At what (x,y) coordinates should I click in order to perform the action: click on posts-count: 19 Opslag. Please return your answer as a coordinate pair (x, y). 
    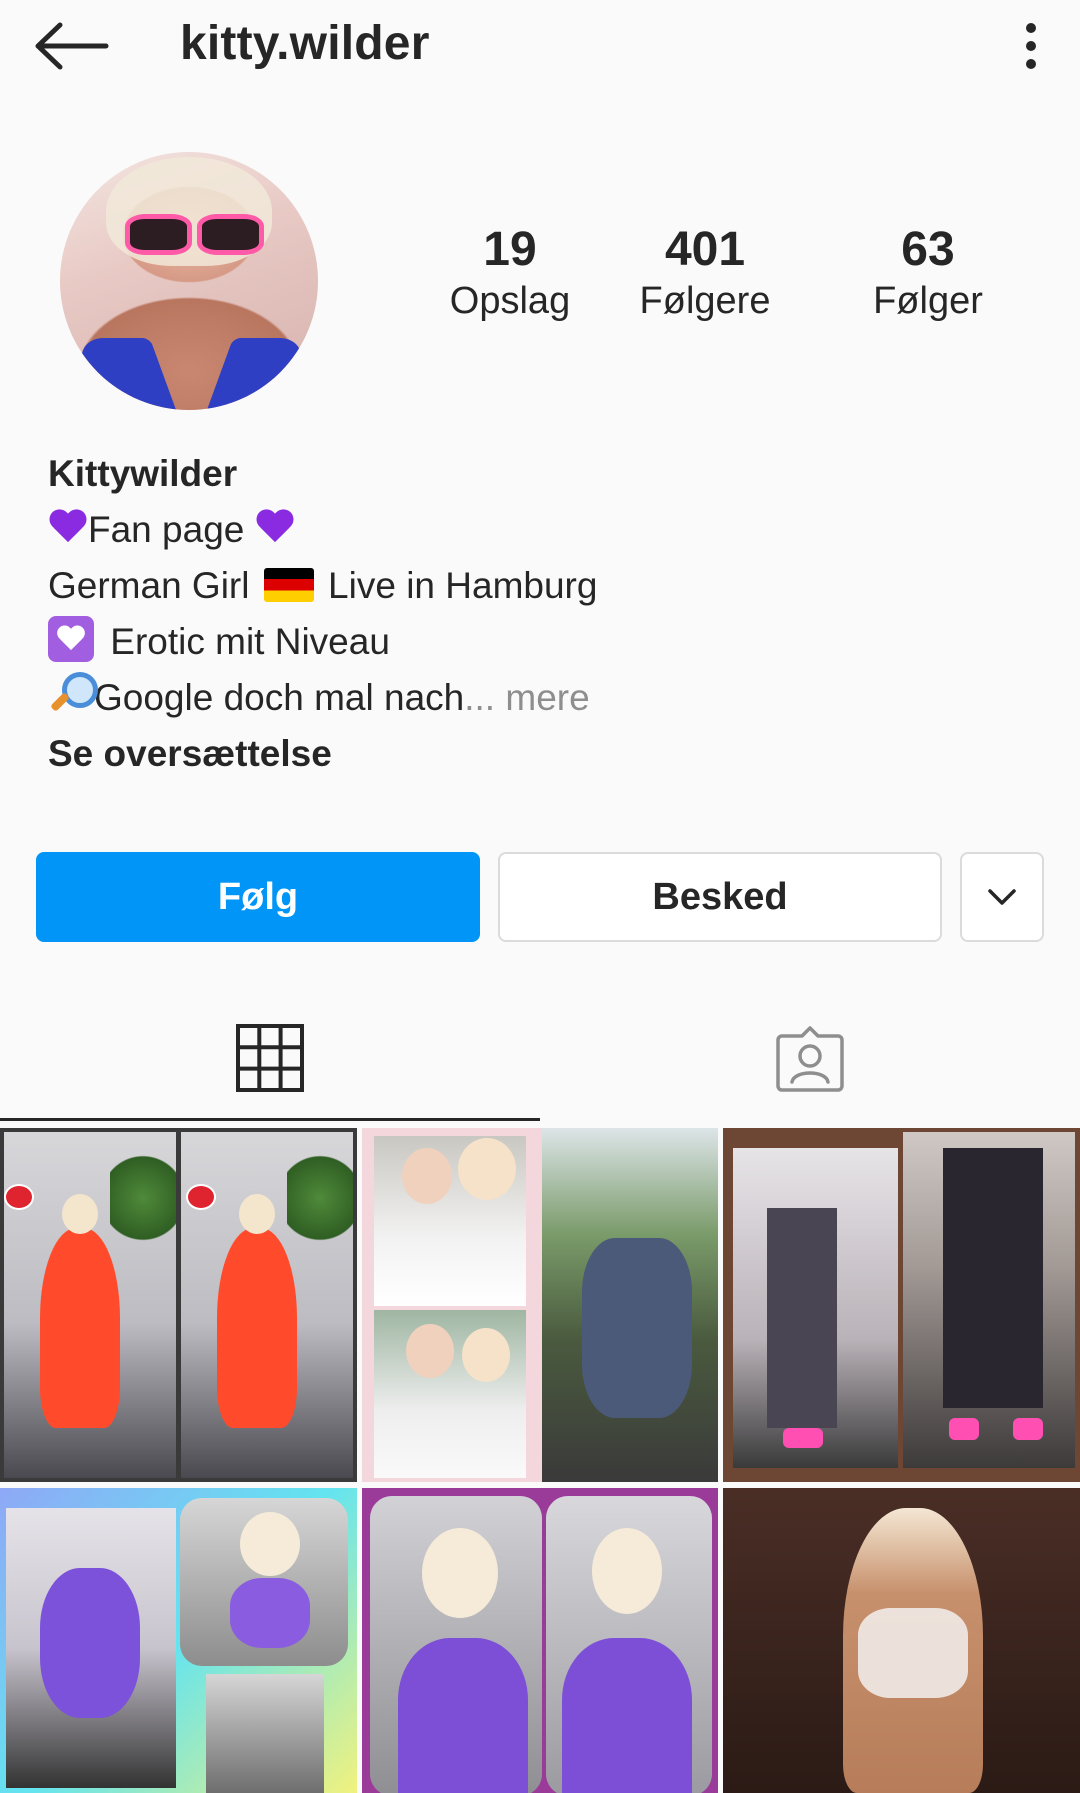
    Looking at the image, I should click on (510, 274).